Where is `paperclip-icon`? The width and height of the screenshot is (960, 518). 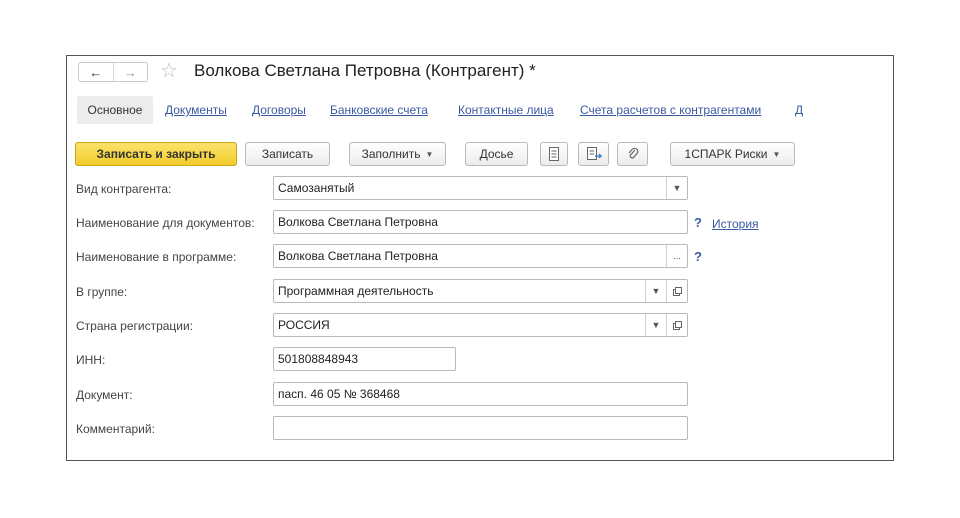 paperclip-icon is located at coordinates (633, 153).